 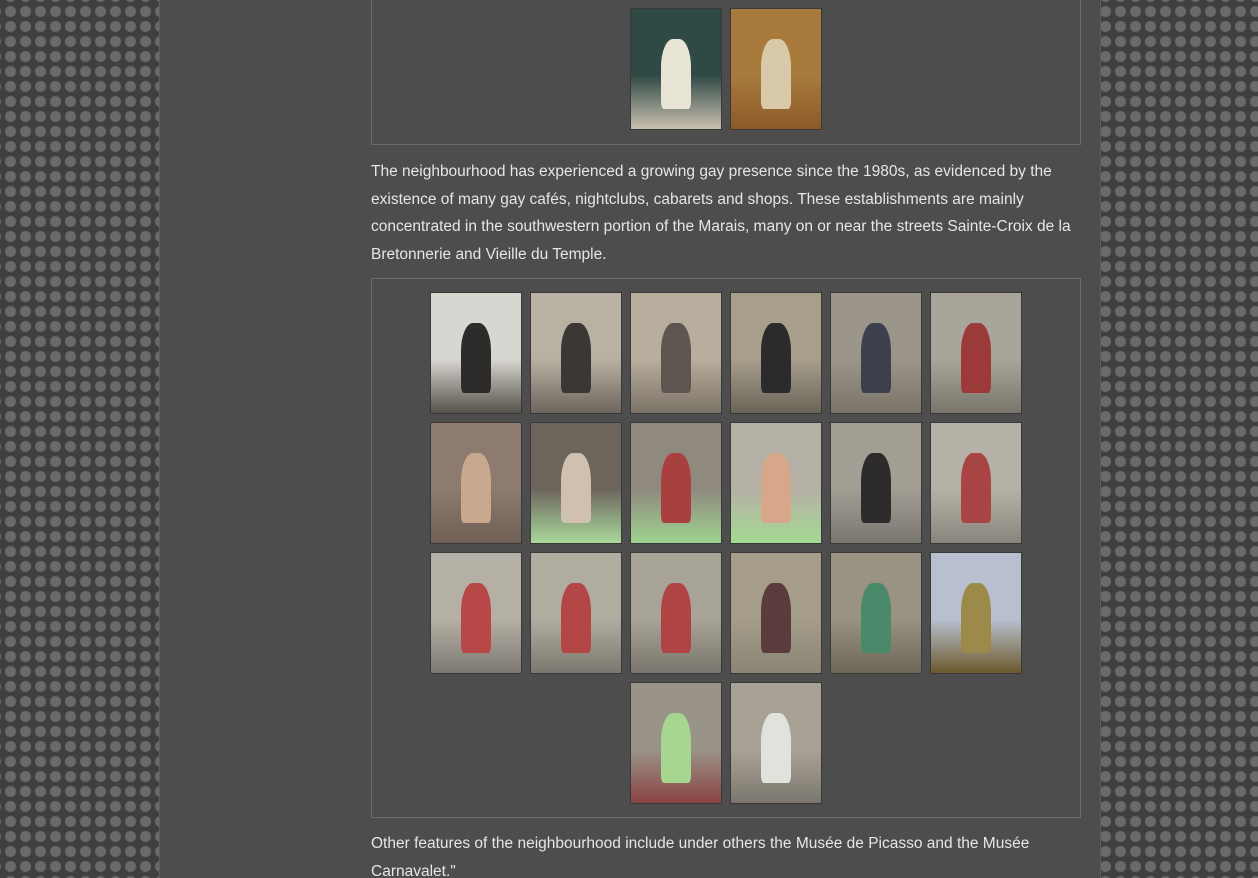 I want to click on pierrot-statue-thumbnail, so click(x=676, y=69).